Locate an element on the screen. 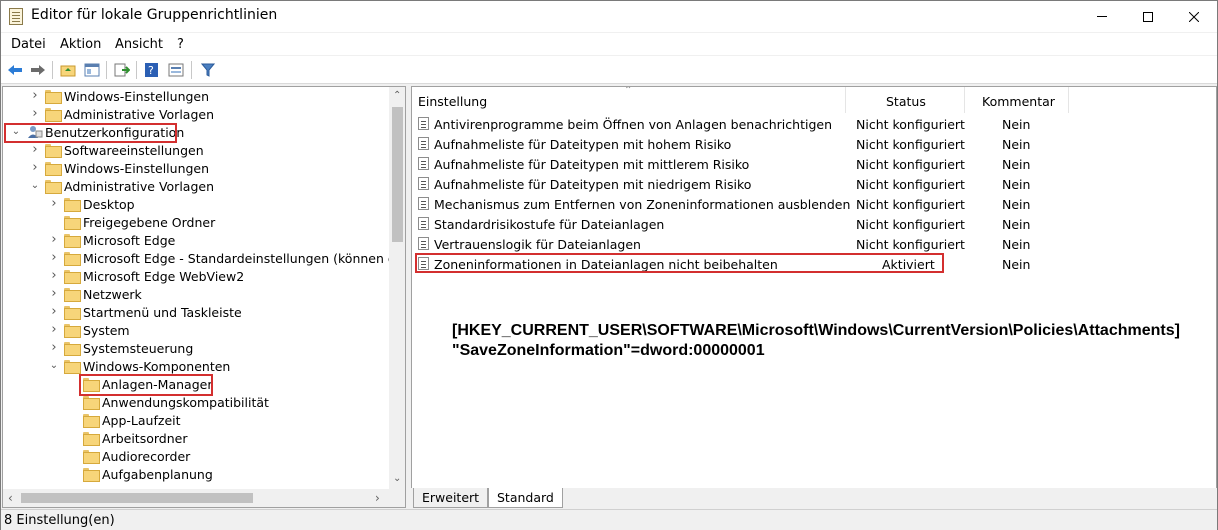 This screenshot has width=1218, height=530. tree-item: › Administrative Vorlagen is located at coordinates (196, 114).